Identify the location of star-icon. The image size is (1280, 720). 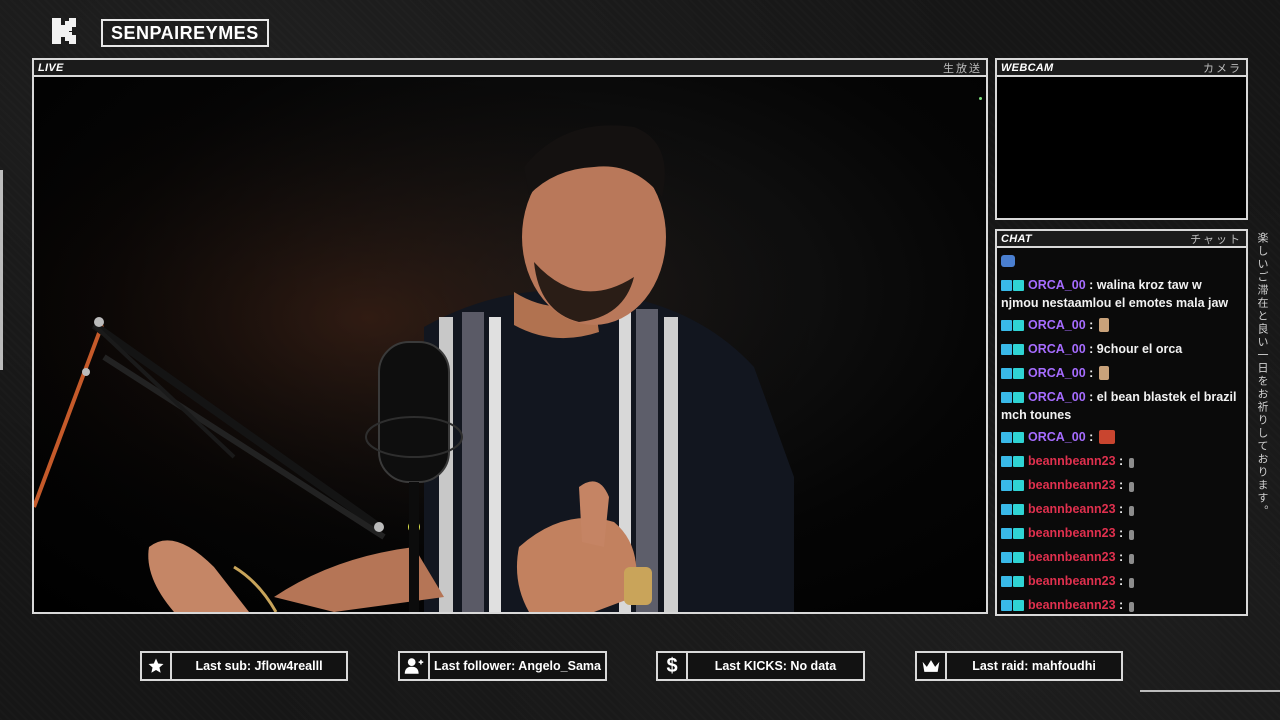
(157, 666).